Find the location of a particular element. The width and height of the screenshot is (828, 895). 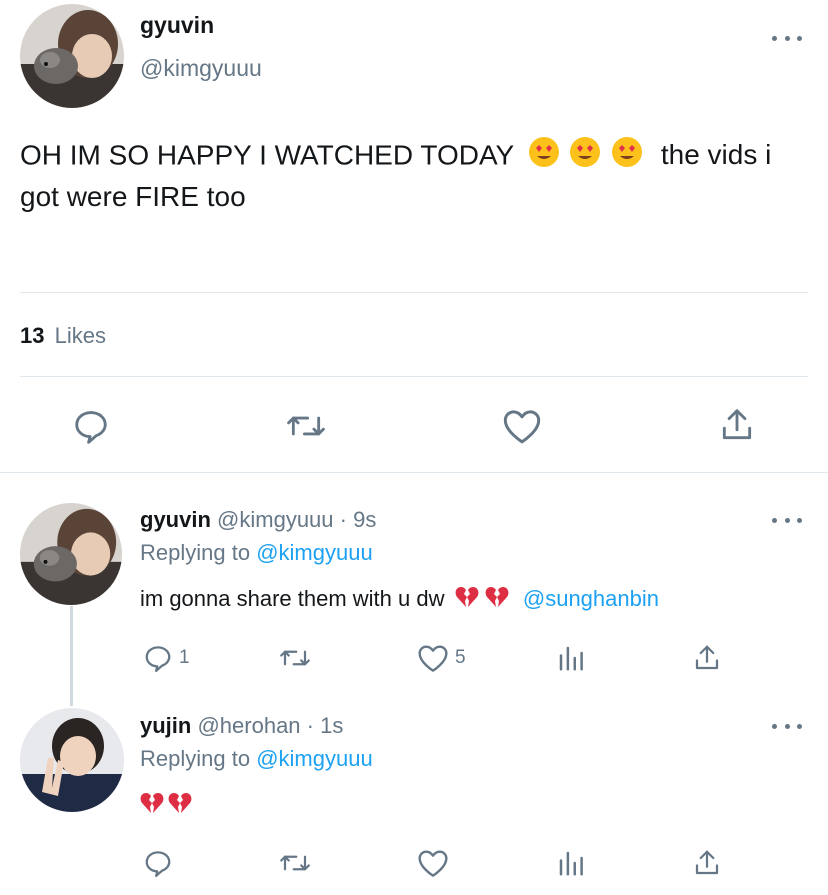

likes-summary: 13 Likes is located at coordinates (63, 336).